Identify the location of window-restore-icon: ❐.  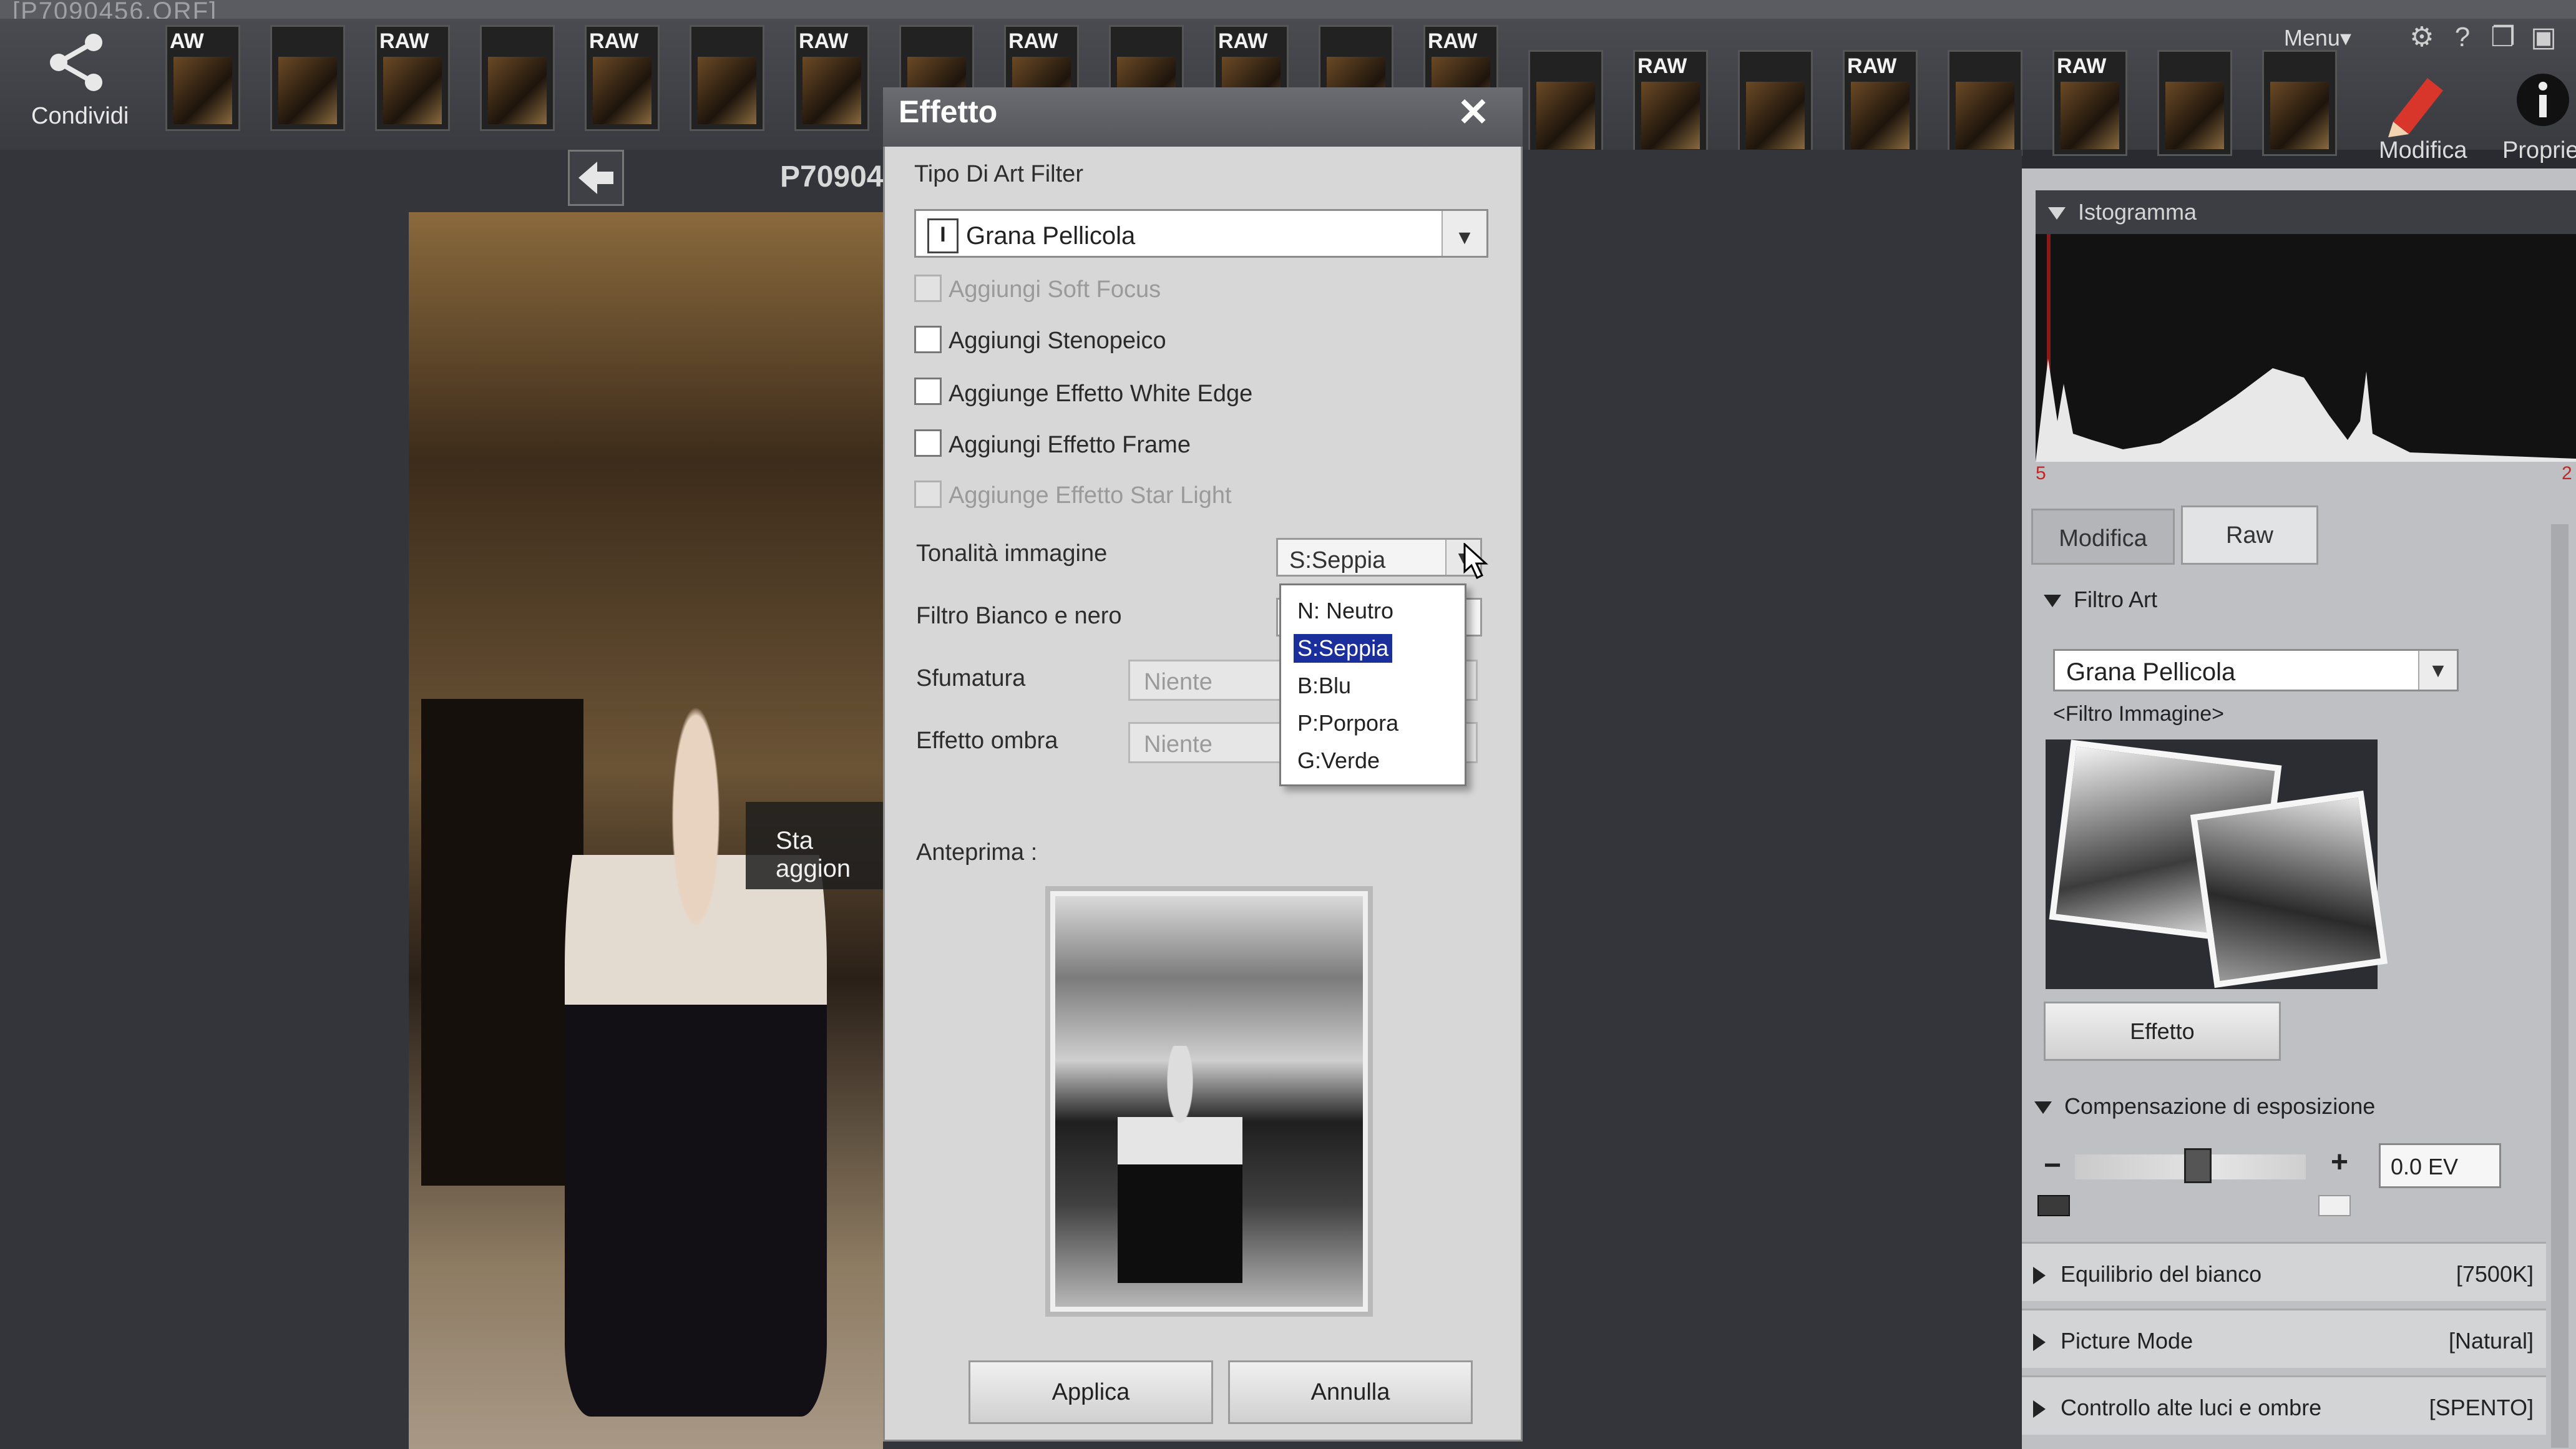
(2503, 37).